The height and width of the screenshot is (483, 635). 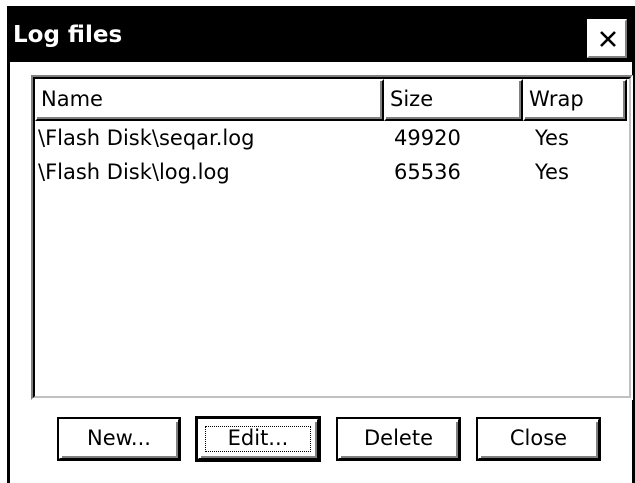 I want to click on title-bar-background: Log files, so click(x=321, y=34).